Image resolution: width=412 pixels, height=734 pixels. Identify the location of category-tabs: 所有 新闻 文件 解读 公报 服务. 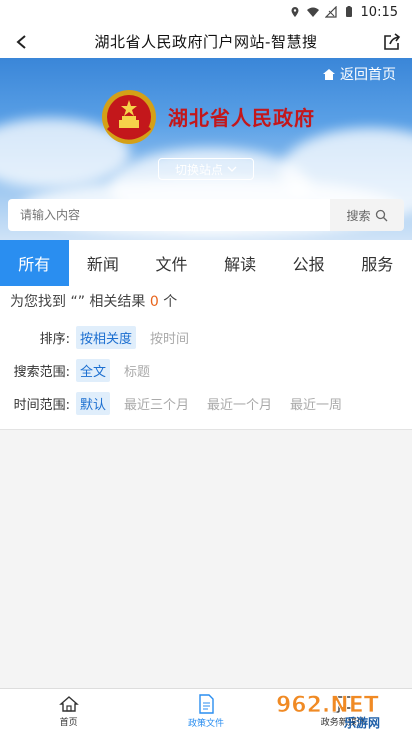
(206, 263).